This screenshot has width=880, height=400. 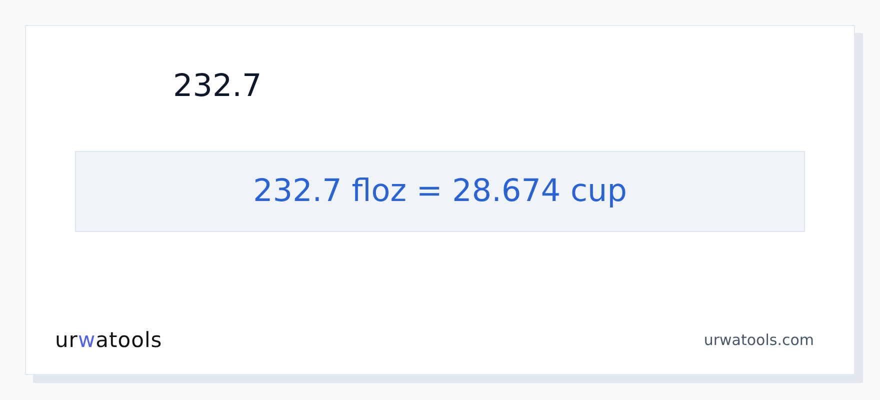 What do you see at coordinates (759, 340) in the screenshot?
I see `site-url: urwatools.com` at bounding box center [759, 340].